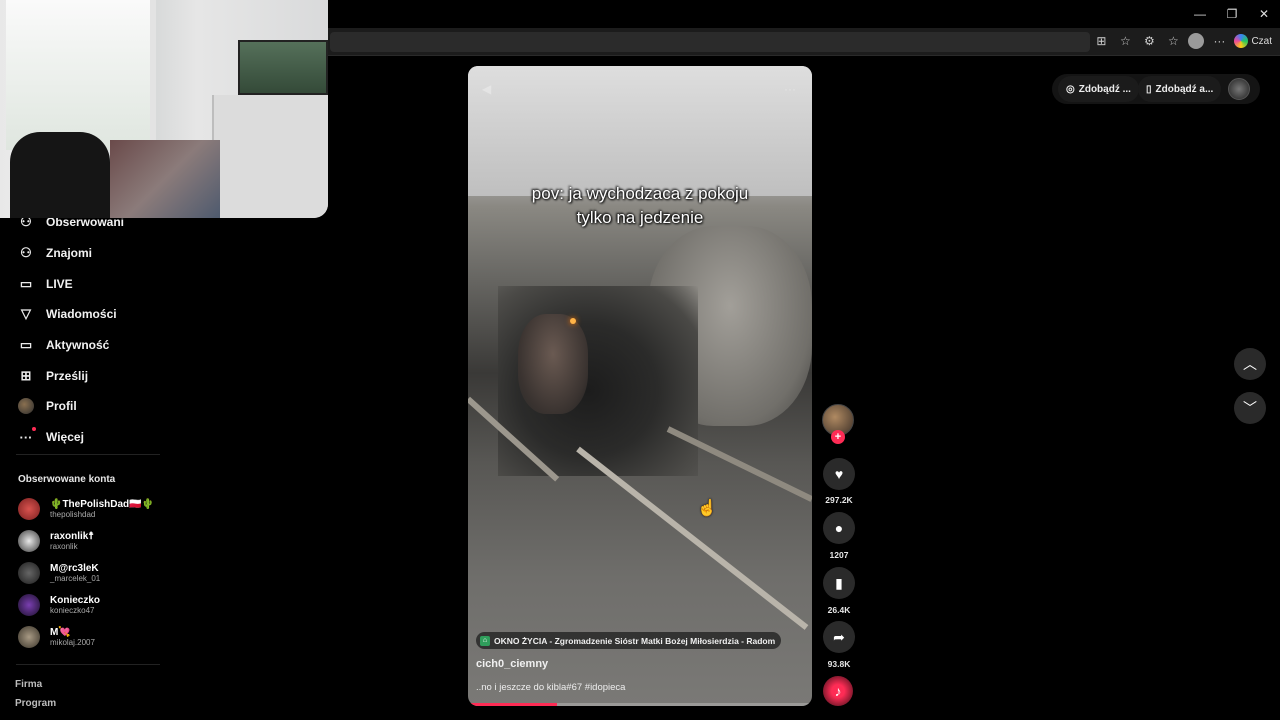 The width and height of the screenshot is (1280, 720). I want to click on followed-account: 🌵ThePolishDad🇵🇱🌵 thepolishdad, so click(86, 509).